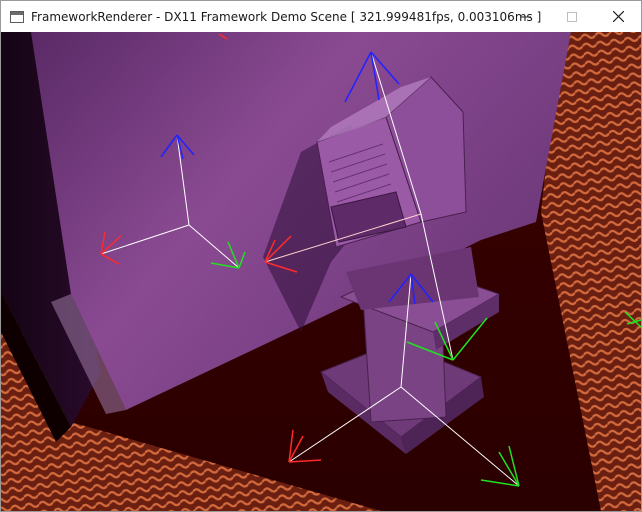 This screenshot has height=512, width=642. I want to click on app-window-icon, so click(17, 16).